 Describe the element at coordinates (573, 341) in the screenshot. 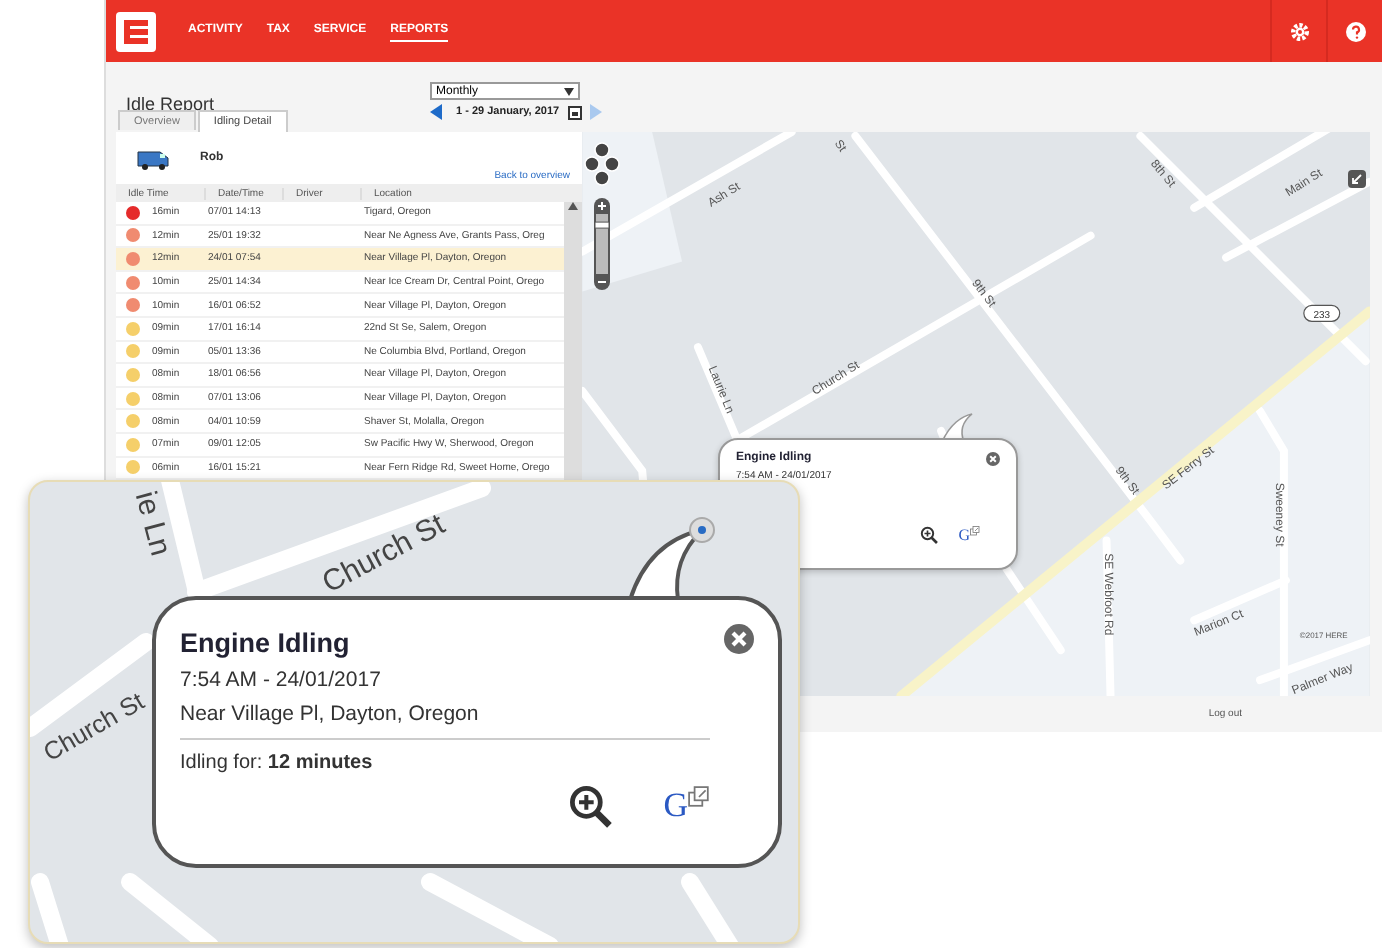

I see `scrollbar` at that location.